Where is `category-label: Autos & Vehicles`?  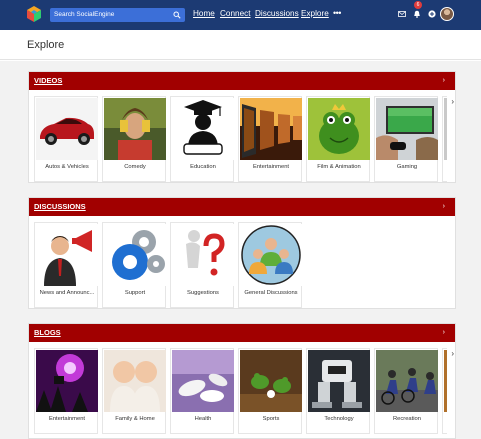
category-label: Autos & Vehicles is located at coordinates (67, 167).